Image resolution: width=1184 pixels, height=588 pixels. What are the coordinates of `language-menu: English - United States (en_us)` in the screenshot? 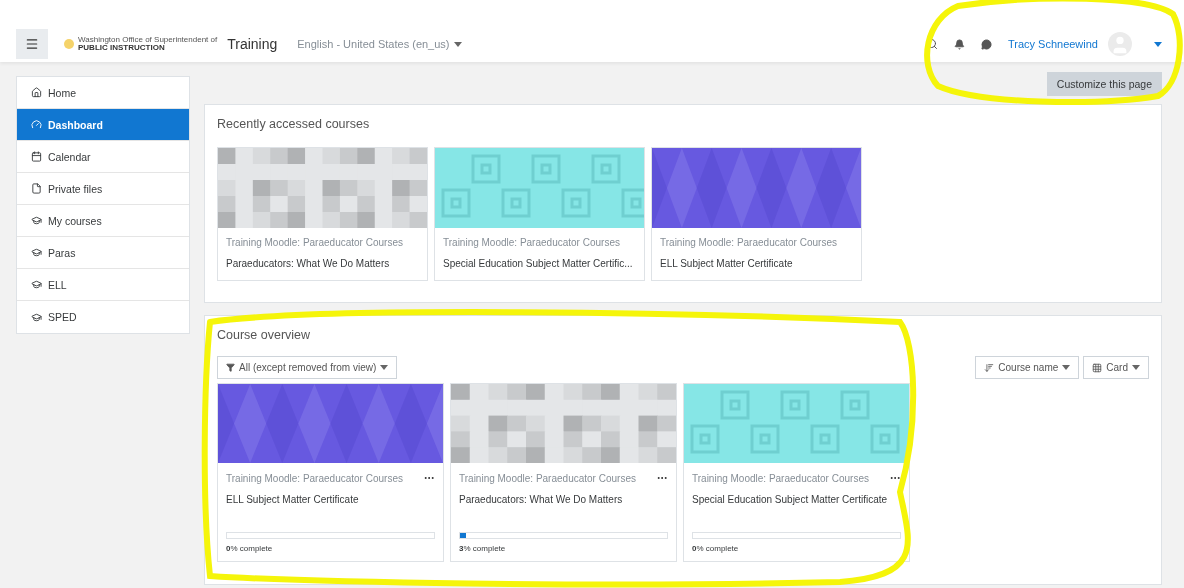 It's located at (379, 44).